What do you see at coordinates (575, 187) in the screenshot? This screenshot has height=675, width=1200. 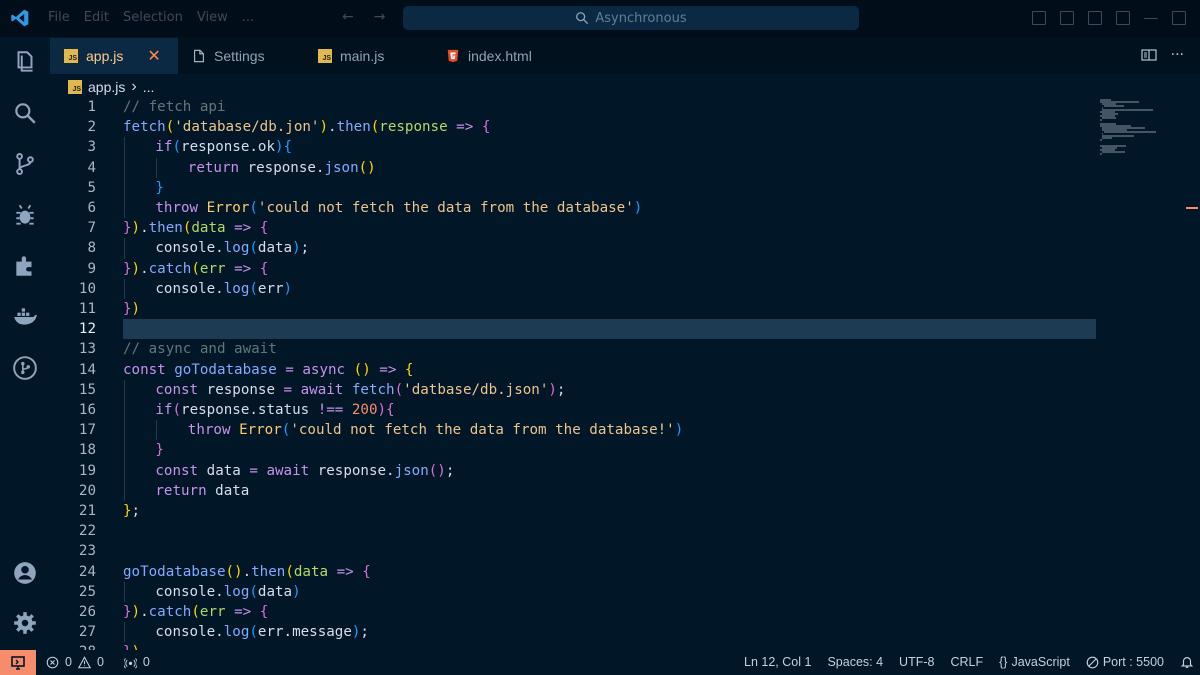 I see `code-line: 5}` at bounding box center [575, 187].